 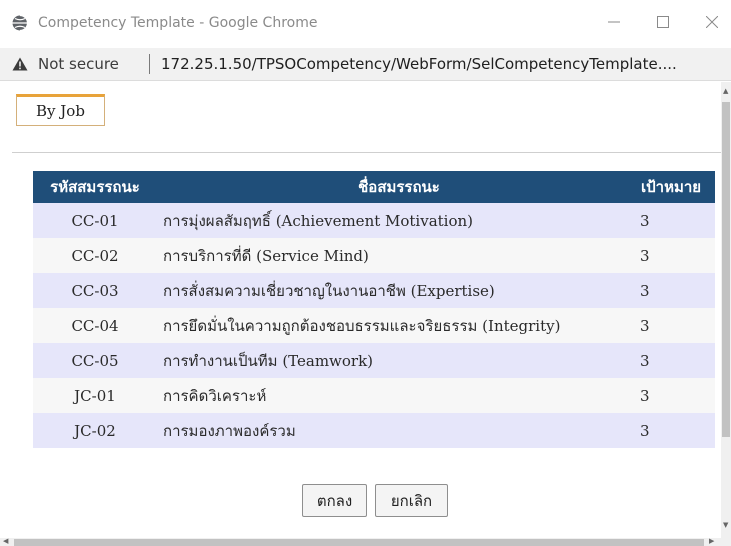 I want to click on table-header-row: รหัสสมรรถนะ ชื่อสมรรถนะ เป้าหมาย, so click(x=374, y=187).